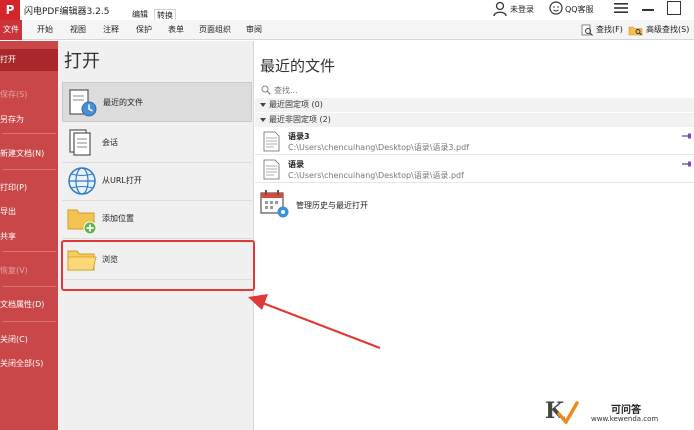  What do you see at coordinates (266, 90) in the screenshot?
I see `search-icon` at bounding box center [266, 90].